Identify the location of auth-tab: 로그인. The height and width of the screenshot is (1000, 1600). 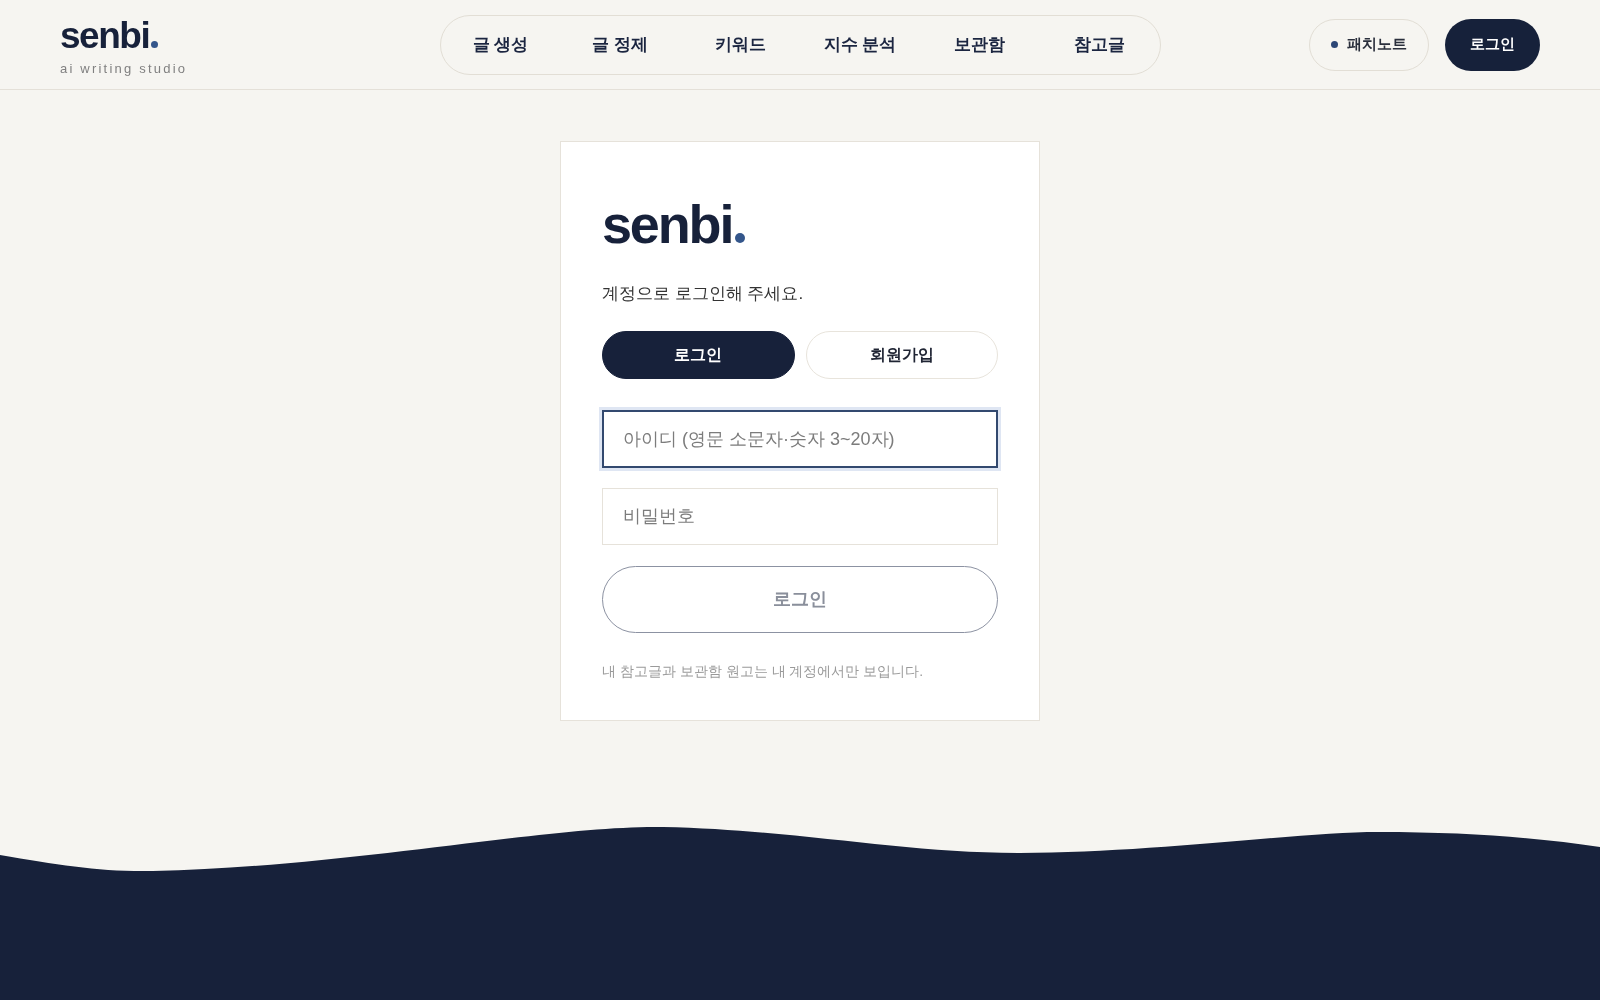
(698, 355).